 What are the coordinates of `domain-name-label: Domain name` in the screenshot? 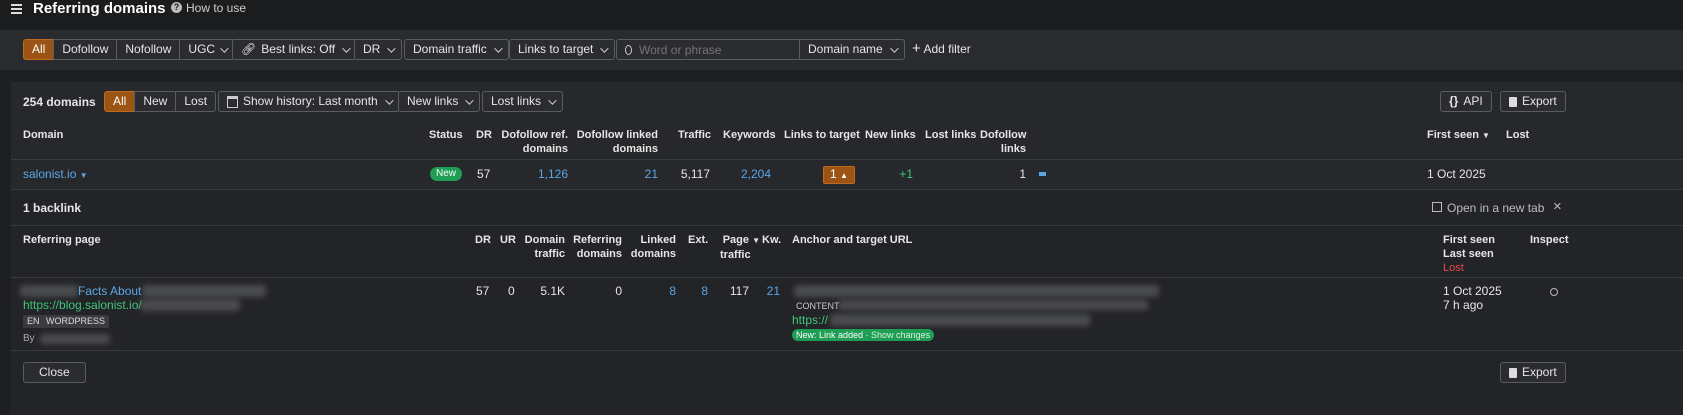 It's located at (845, 49).